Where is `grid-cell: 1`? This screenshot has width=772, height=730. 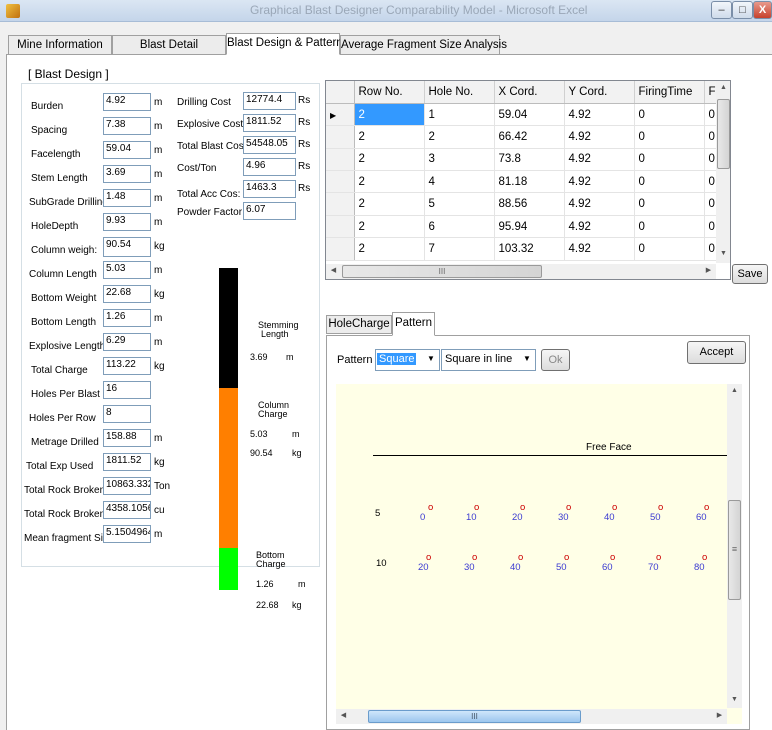
grid-cell: 1 is located at coordinates (459, 115).